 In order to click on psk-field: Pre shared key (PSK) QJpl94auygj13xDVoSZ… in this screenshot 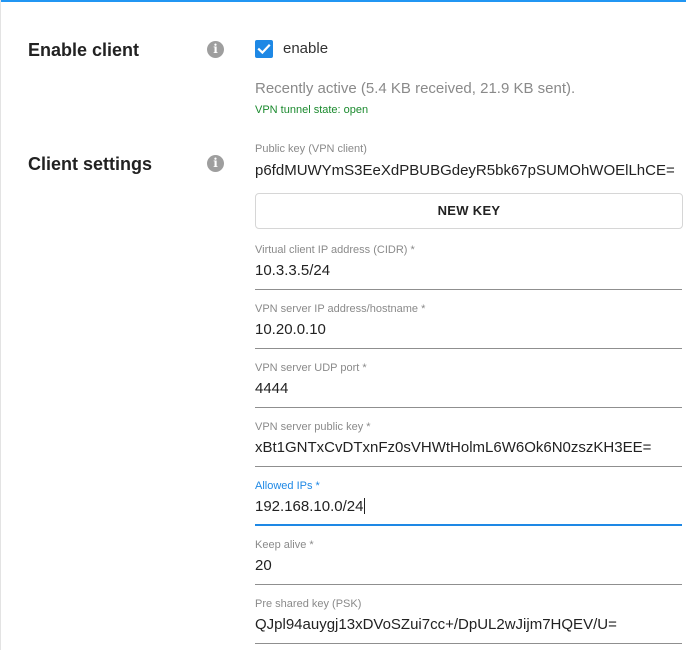, I will do `click(468, 622)`.